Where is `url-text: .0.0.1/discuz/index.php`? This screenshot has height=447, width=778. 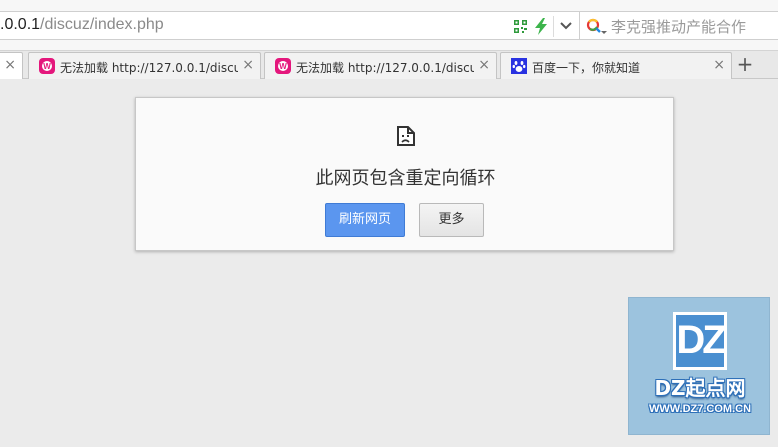 url-text: .0.0.1/discuz/index.php is located at coordinates (82, 25).